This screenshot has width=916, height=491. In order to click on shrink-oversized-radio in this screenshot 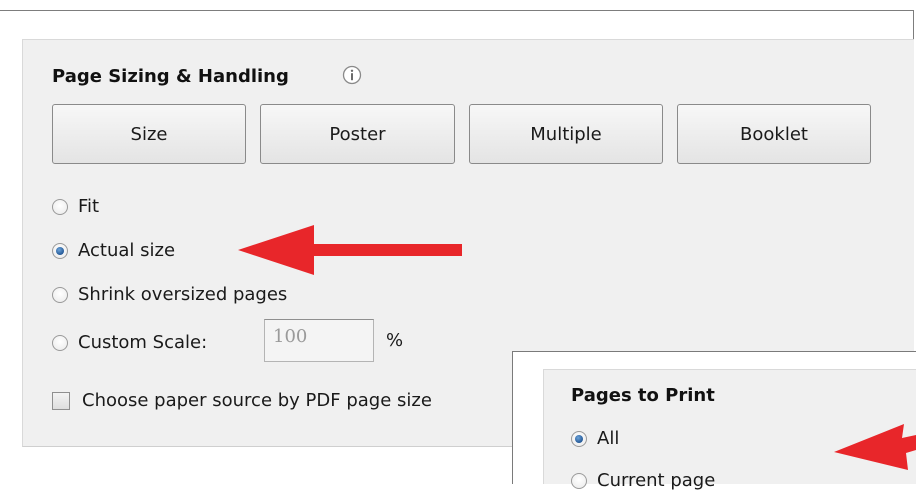, I will do `click(60, 294)`.